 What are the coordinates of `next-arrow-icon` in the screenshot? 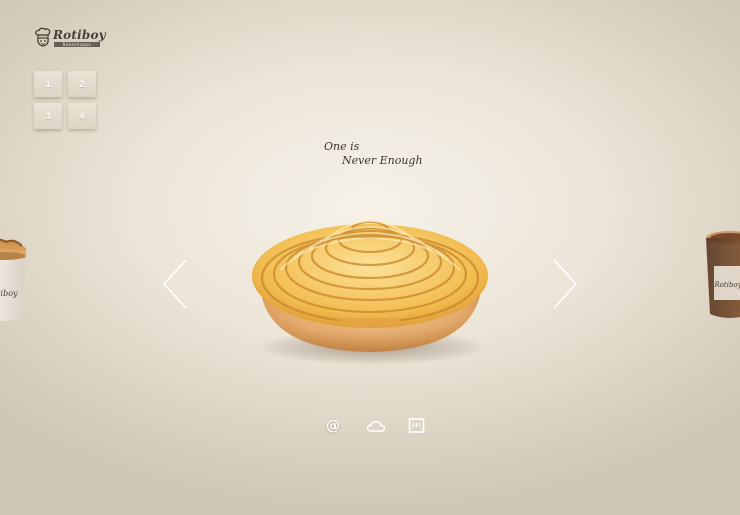 It's located at (565, 284).